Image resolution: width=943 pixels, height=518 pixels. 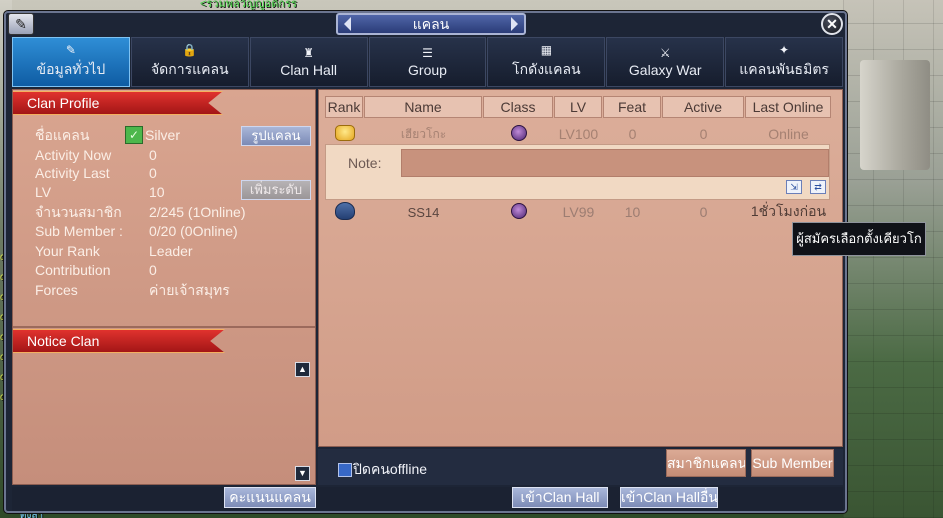 What do you see at coordinates (276, 190) in the screenshot?
I see `upgrade-level-button: เพิ่มระดับ` at bounding box center [276, 190].